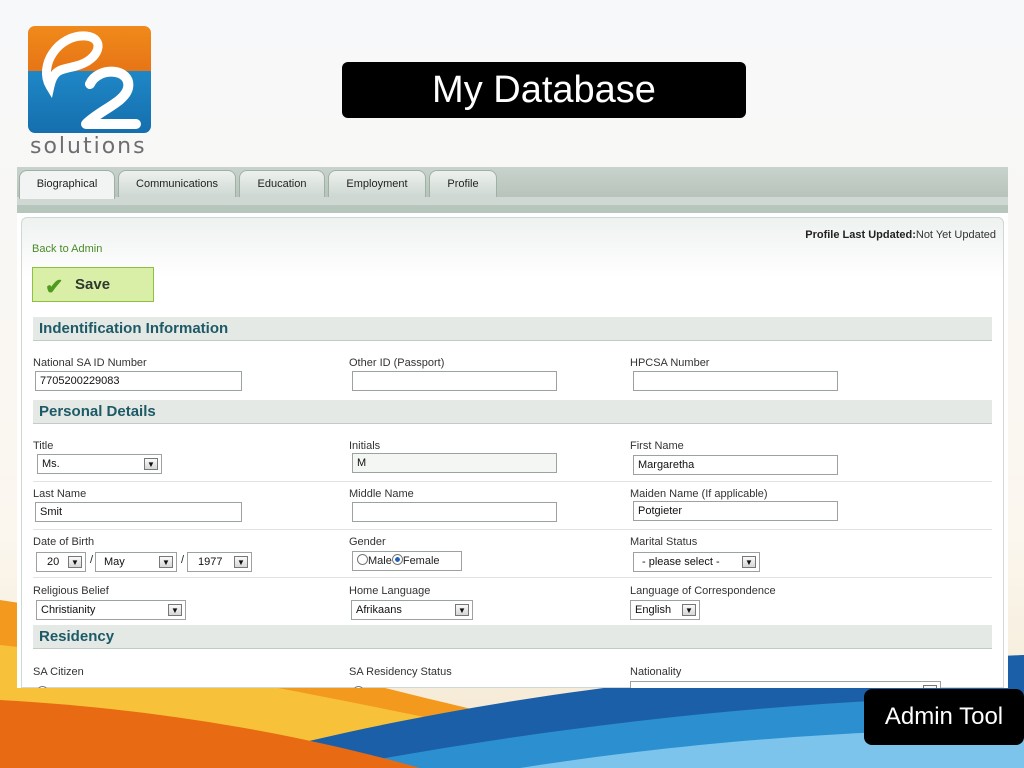  I want to click on national-id-label: National SA ID Number, so click(90, 363).